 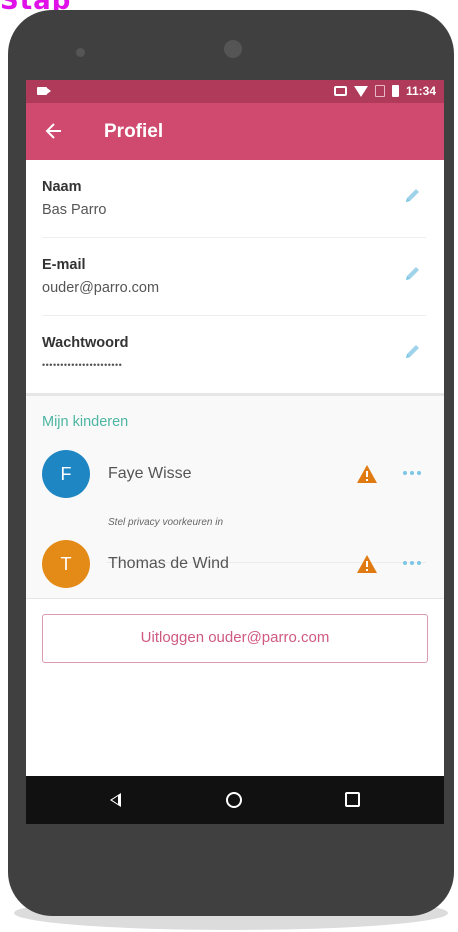 I want to click on arrow-left-icon, so click(x=54, y=131).